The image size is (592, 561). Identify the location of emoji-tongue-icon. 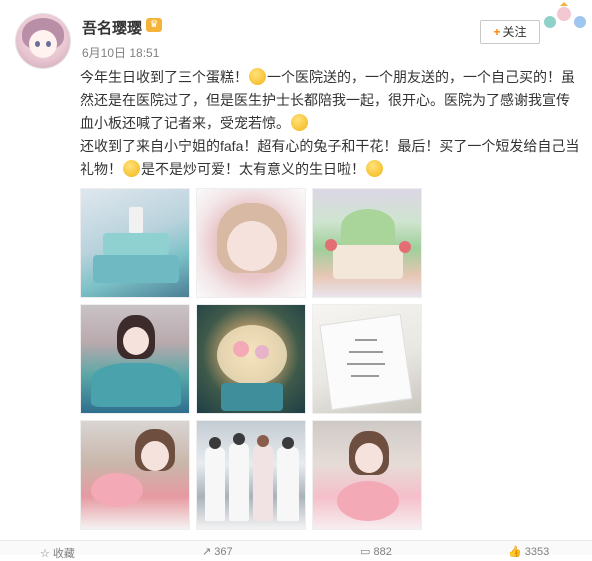
(131, 168).